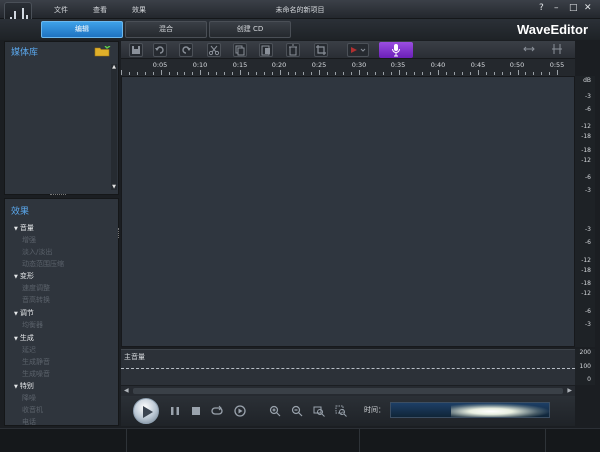 The width and height of the screenshot is (600, 452). What do you see at coordinates (82, 29) in the screenshot?
I see `tab-edit: 编辑` at bounding box center [82, 29].